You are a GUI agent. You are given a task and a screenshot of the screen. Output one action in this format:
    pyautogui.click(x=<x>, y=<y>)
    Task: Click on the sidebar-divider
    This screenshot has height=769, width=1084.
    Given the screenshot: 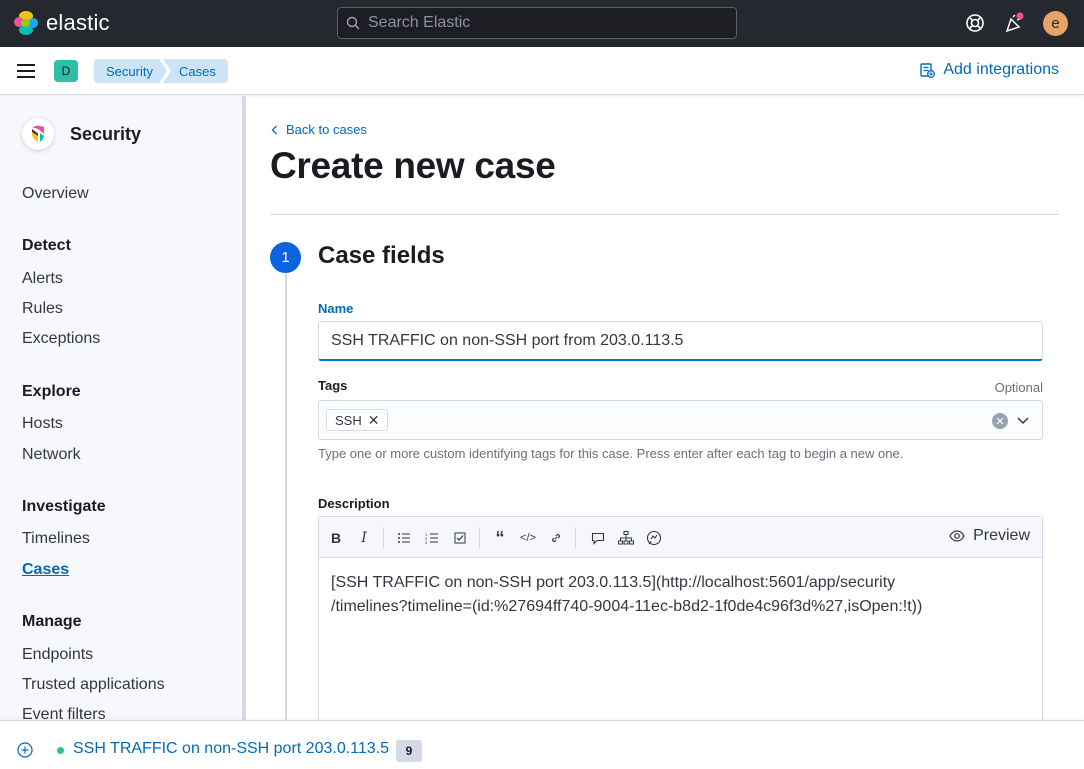 What is the action you would take?
    pyautogui.click(x=244, y=408)
    